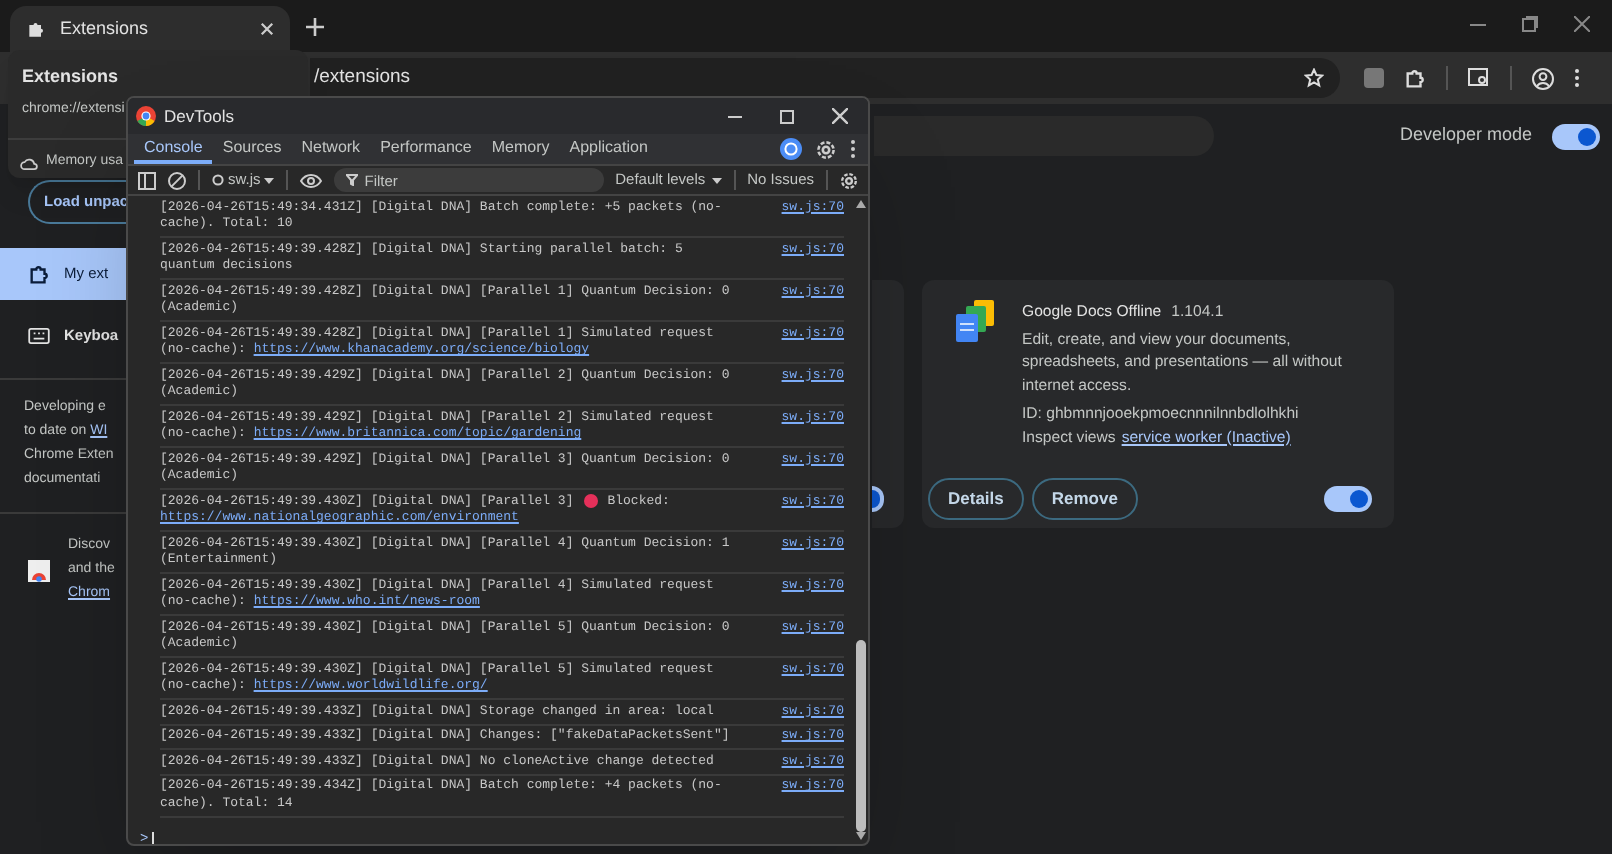 Image resolution: width=1612 pixels, height=854 pixels. Describe the element at coordinates (173, 149) in the screenshot. I see `devtools-tab: Console` at that location.